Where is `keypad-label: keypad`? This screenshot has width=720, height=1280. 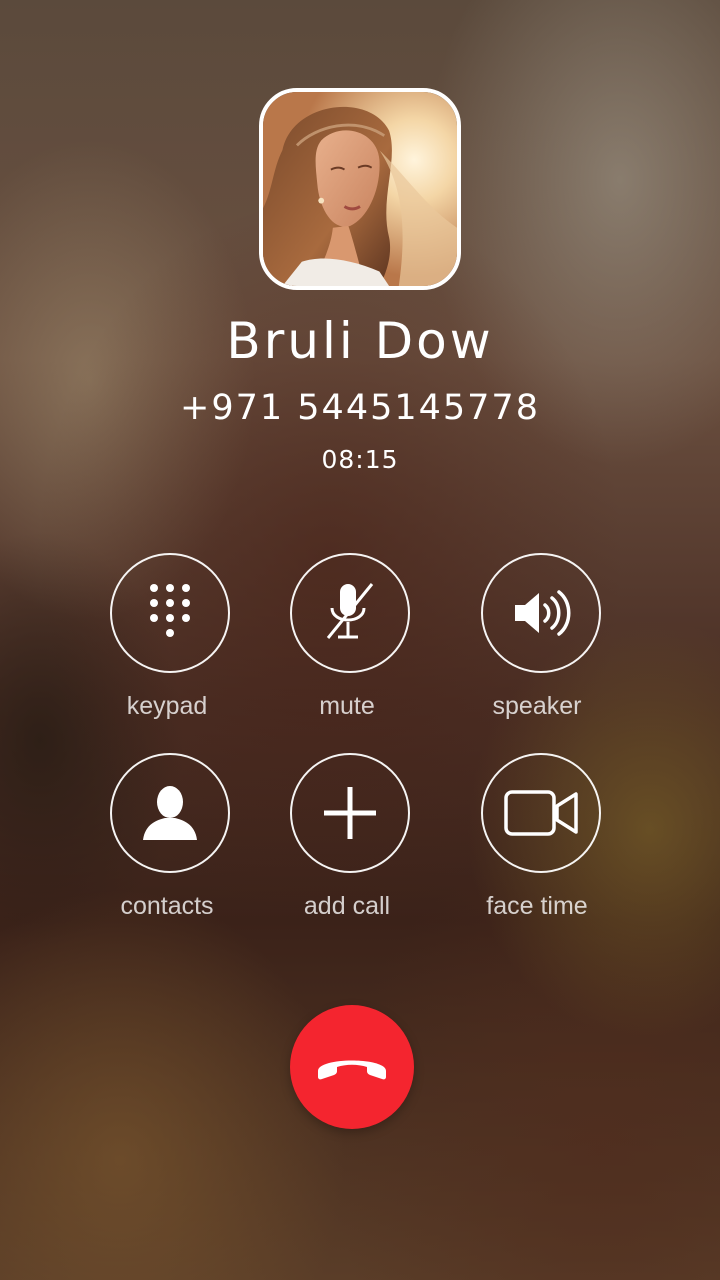 keypad-label: keypad is located at coordinates (167, 706).